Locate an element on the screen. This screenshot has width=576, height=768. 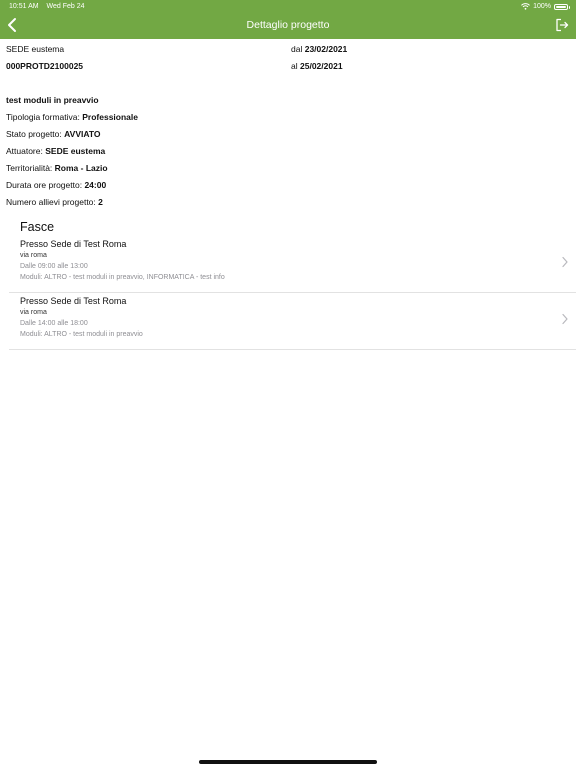
status-time: 10:51 AM is located at coordinates (24, 6).